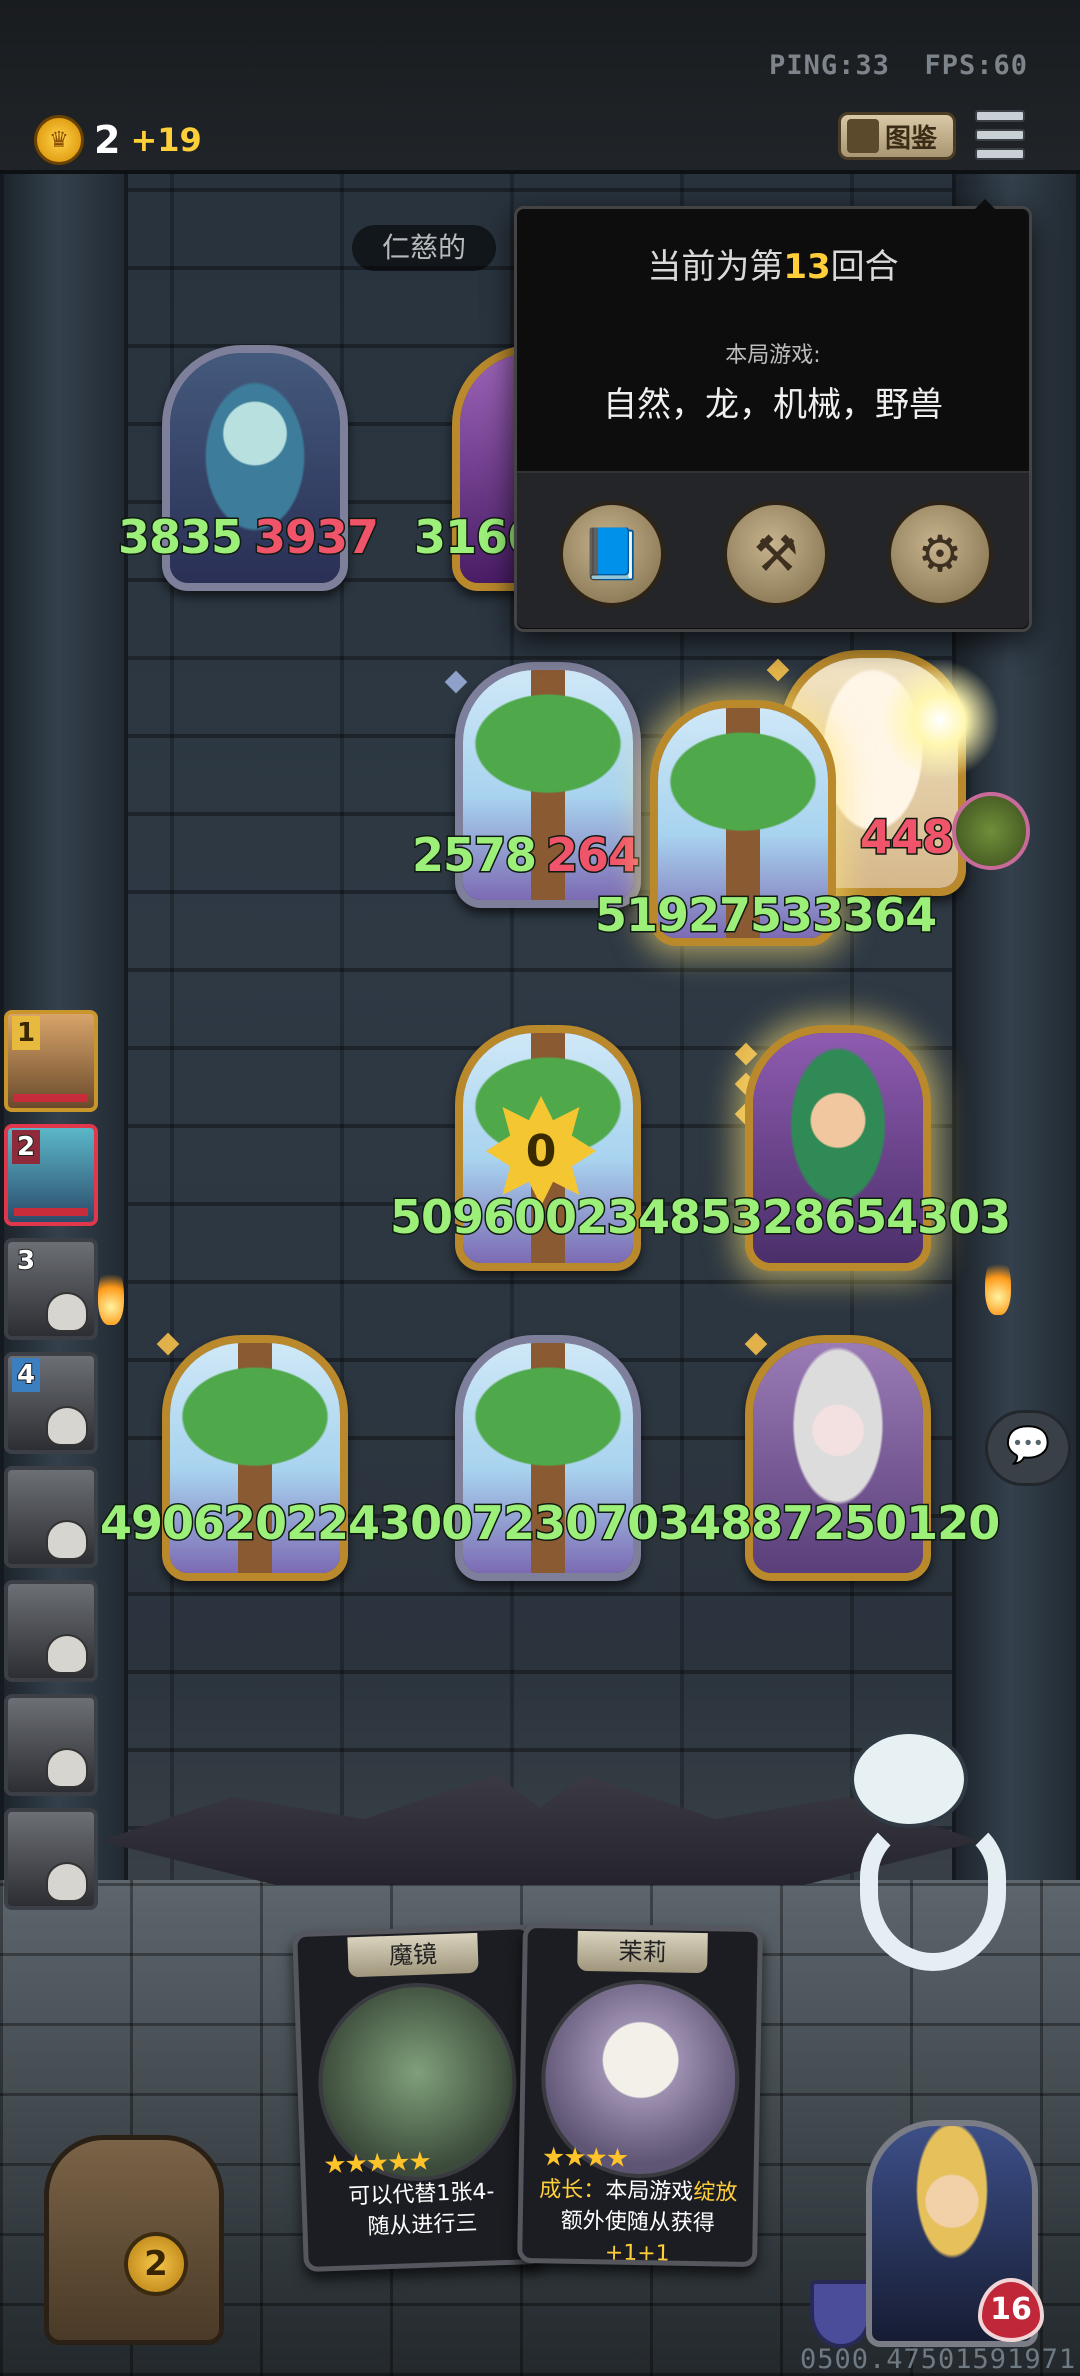 This screenshot has height=2376, width=1080. What do you see at coordinates (156, 2264) in the screenshot?
I see `chest-count: 2` at bounding box center [156, 2264].